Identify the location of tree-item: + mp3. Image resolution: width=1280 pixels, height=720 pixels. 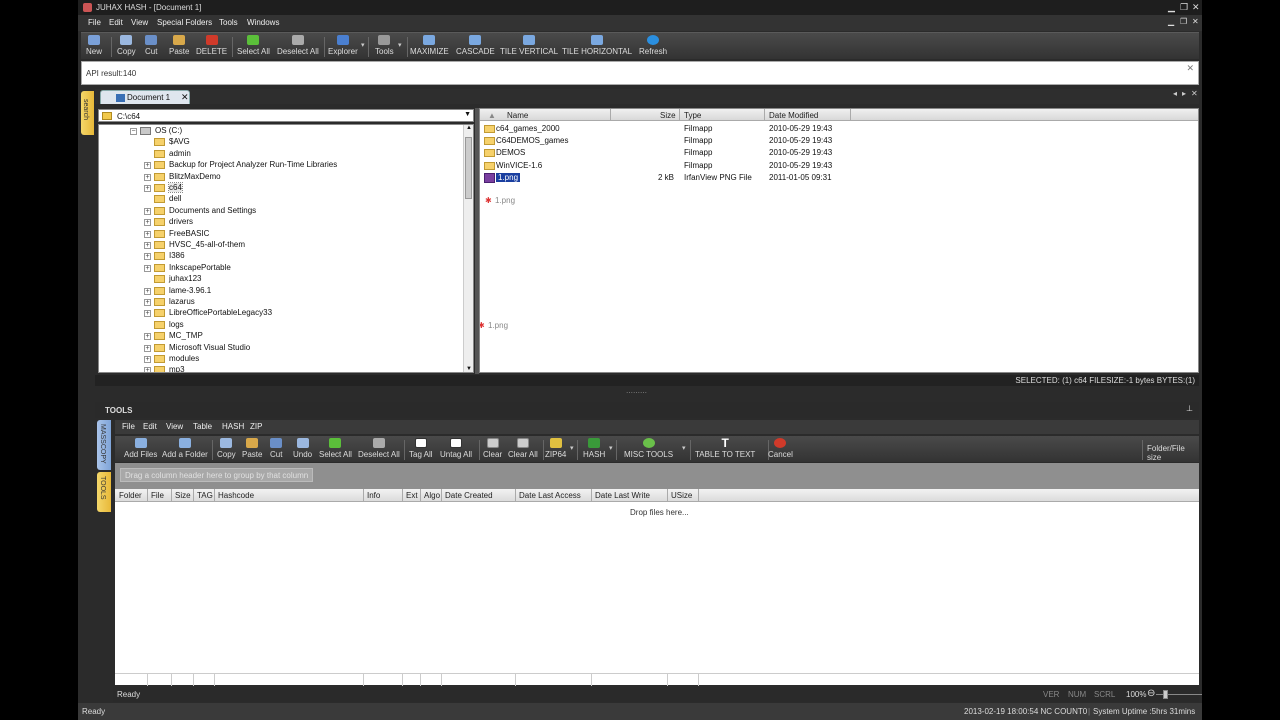
(301, 368).